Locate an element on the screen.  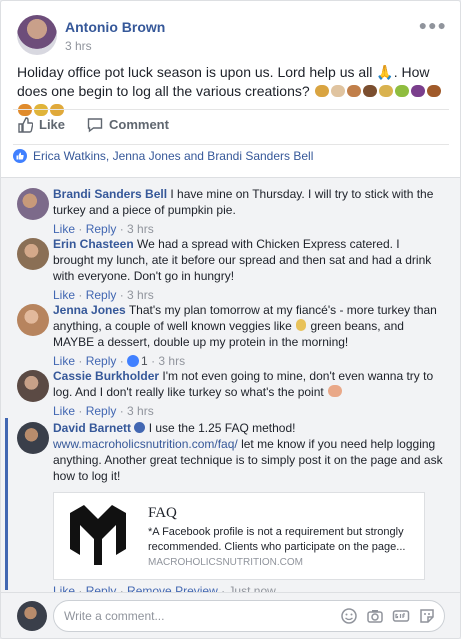
more-options-icon: ●●● is located at coordinates (433, 25).